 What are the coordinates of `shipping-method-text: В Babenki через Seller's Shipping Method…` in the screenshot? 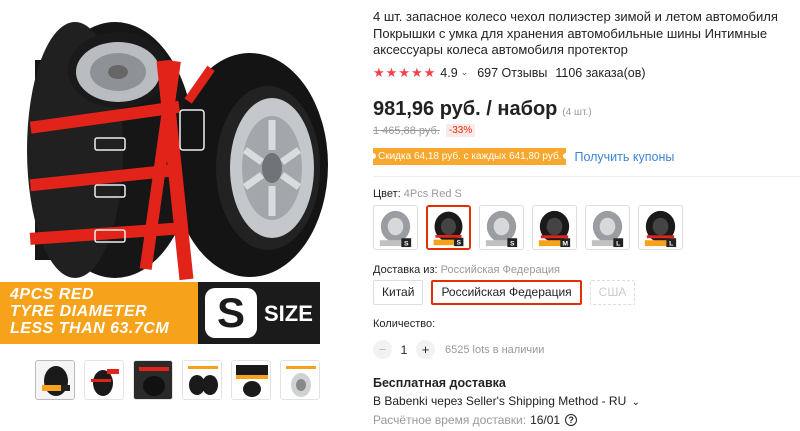 It's located at (499, 401).